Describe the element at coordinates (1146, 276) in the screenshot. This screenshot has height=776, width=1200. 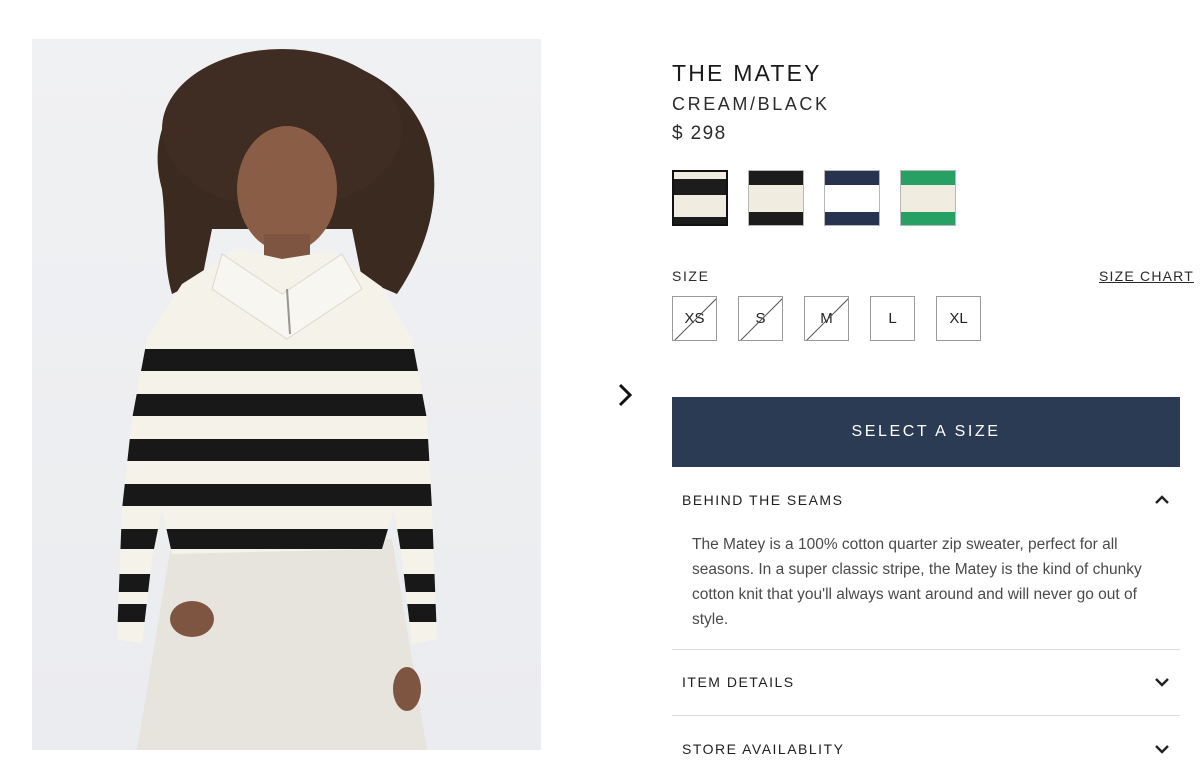
I see `size-chart-link: SIZE CHART` at that location.